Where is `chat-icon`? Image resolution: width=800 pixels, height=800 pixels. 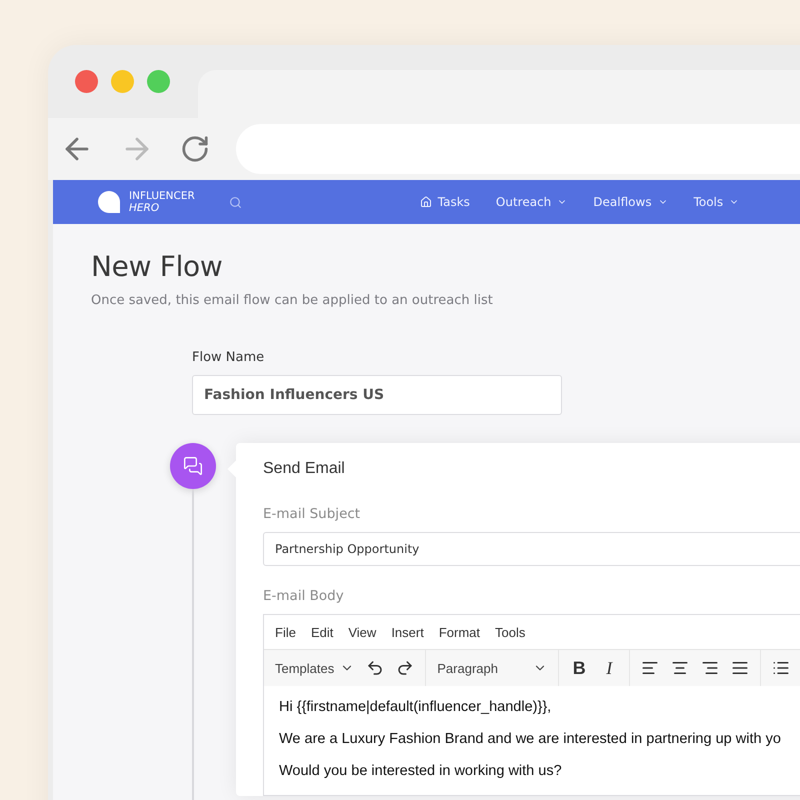 chat-icon is located at coordinates (193, 466).